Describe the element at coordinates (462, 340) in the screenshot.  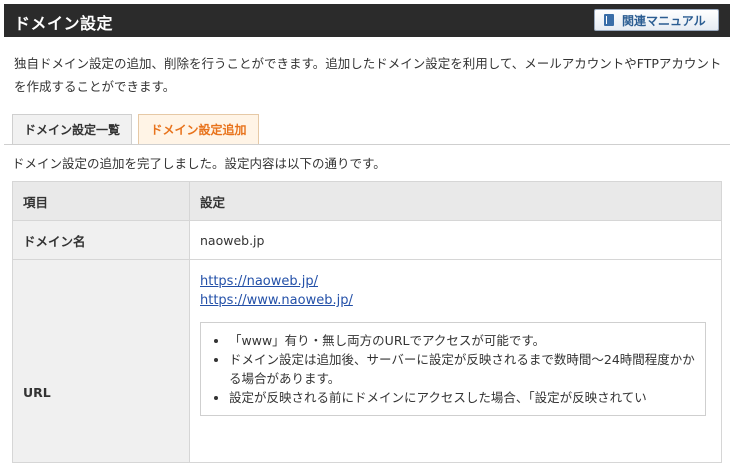
I see `url-note-item: 「www」有り・無し両方のURLでアクセスが可能です。` at that location.